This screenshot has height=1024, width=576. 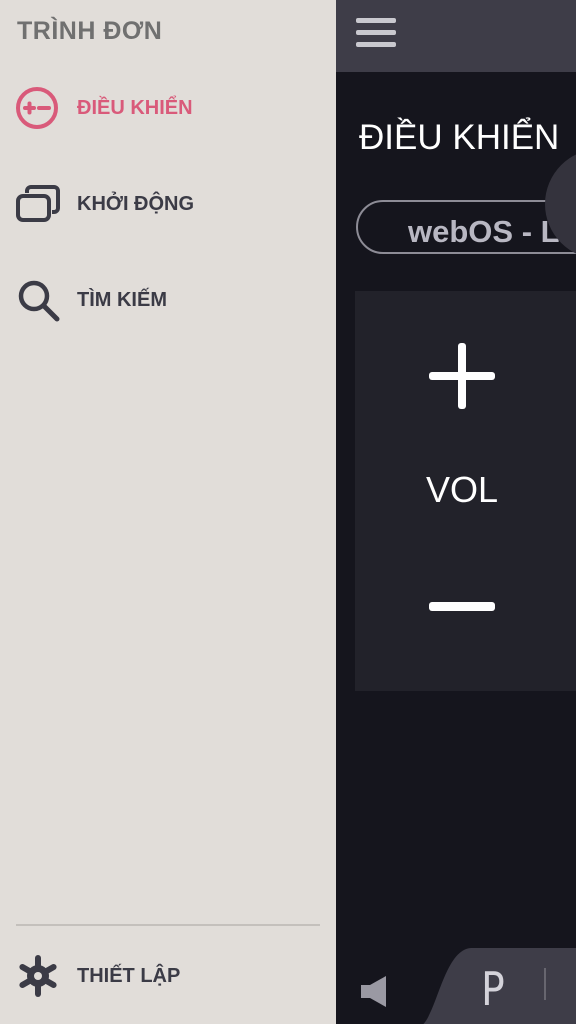 What do you see at coordinates (168, 300) in the screenshot?
I see `menu-item-search: TÌM KIẾM` at bounding box center [168, 300].